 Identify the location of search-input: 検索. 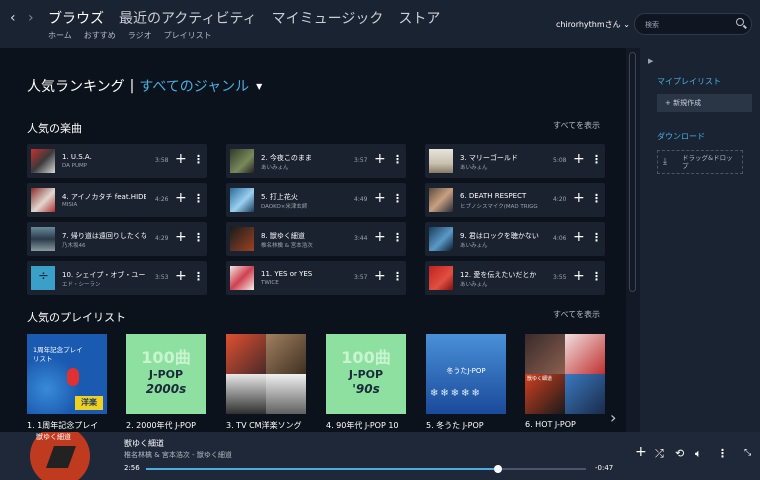
(693, 24).